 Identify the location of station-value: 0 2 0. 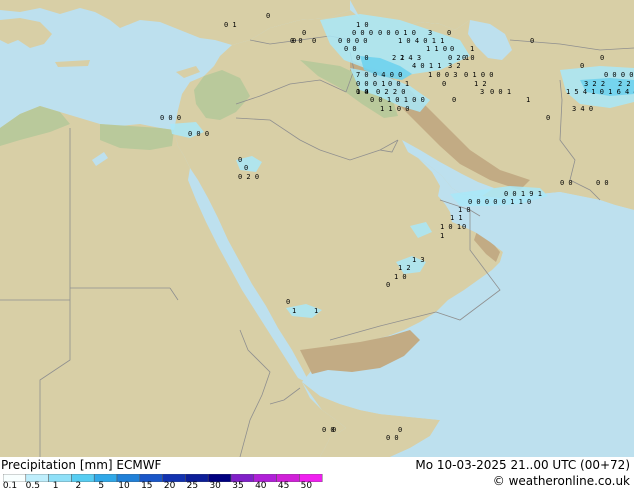
(248, 177).